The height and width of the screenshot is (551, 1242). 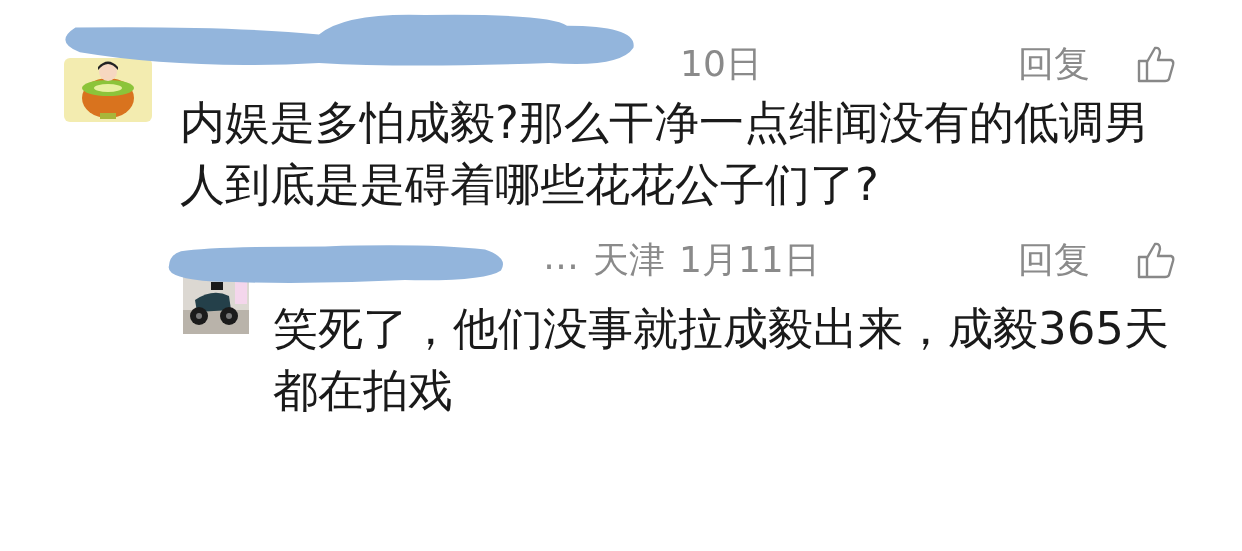 I want to click on comment-meta: 1月11日, so click(x=749, y=259).